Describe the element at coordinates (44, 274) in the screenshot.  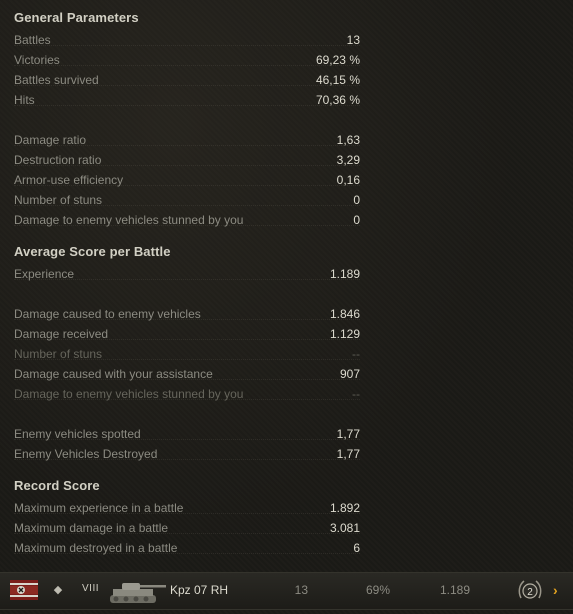
I see `stat-label: Experience` at that location.